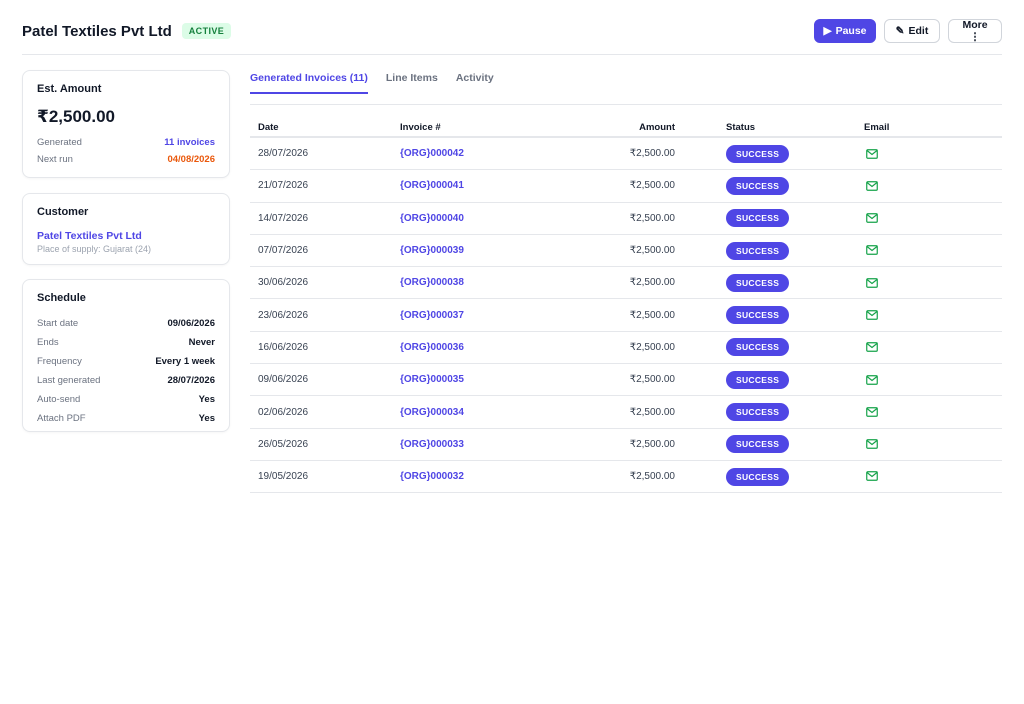 This screenshot has height=704, width=1024. Describe the element at coordinates (126, 399) in the screenshot. I see `schedule-row: Auto-send Yes` at that location.